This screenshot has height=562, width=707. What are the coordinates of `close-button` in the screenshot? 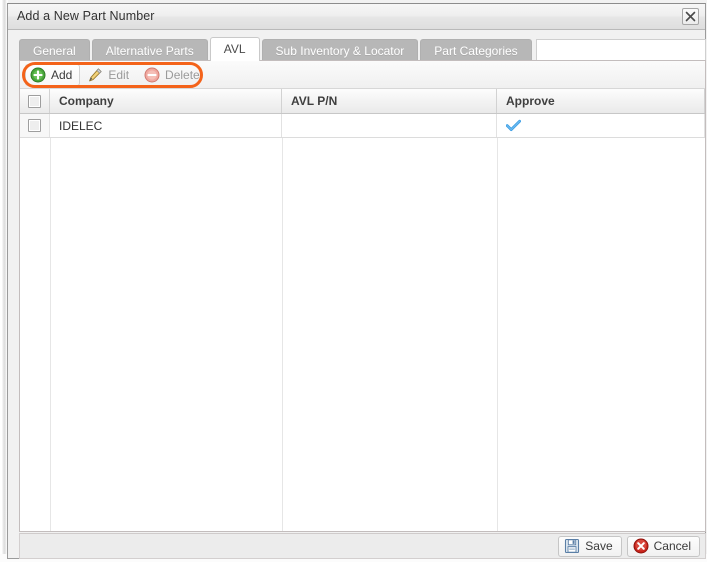 It's located at (690, 16).